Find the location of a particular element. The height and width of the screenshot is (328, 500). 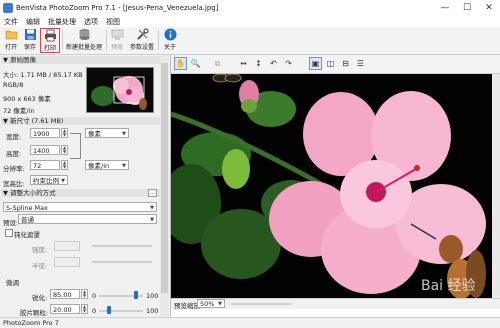

resolution-input: 72 is located at coordinates (45, 165).